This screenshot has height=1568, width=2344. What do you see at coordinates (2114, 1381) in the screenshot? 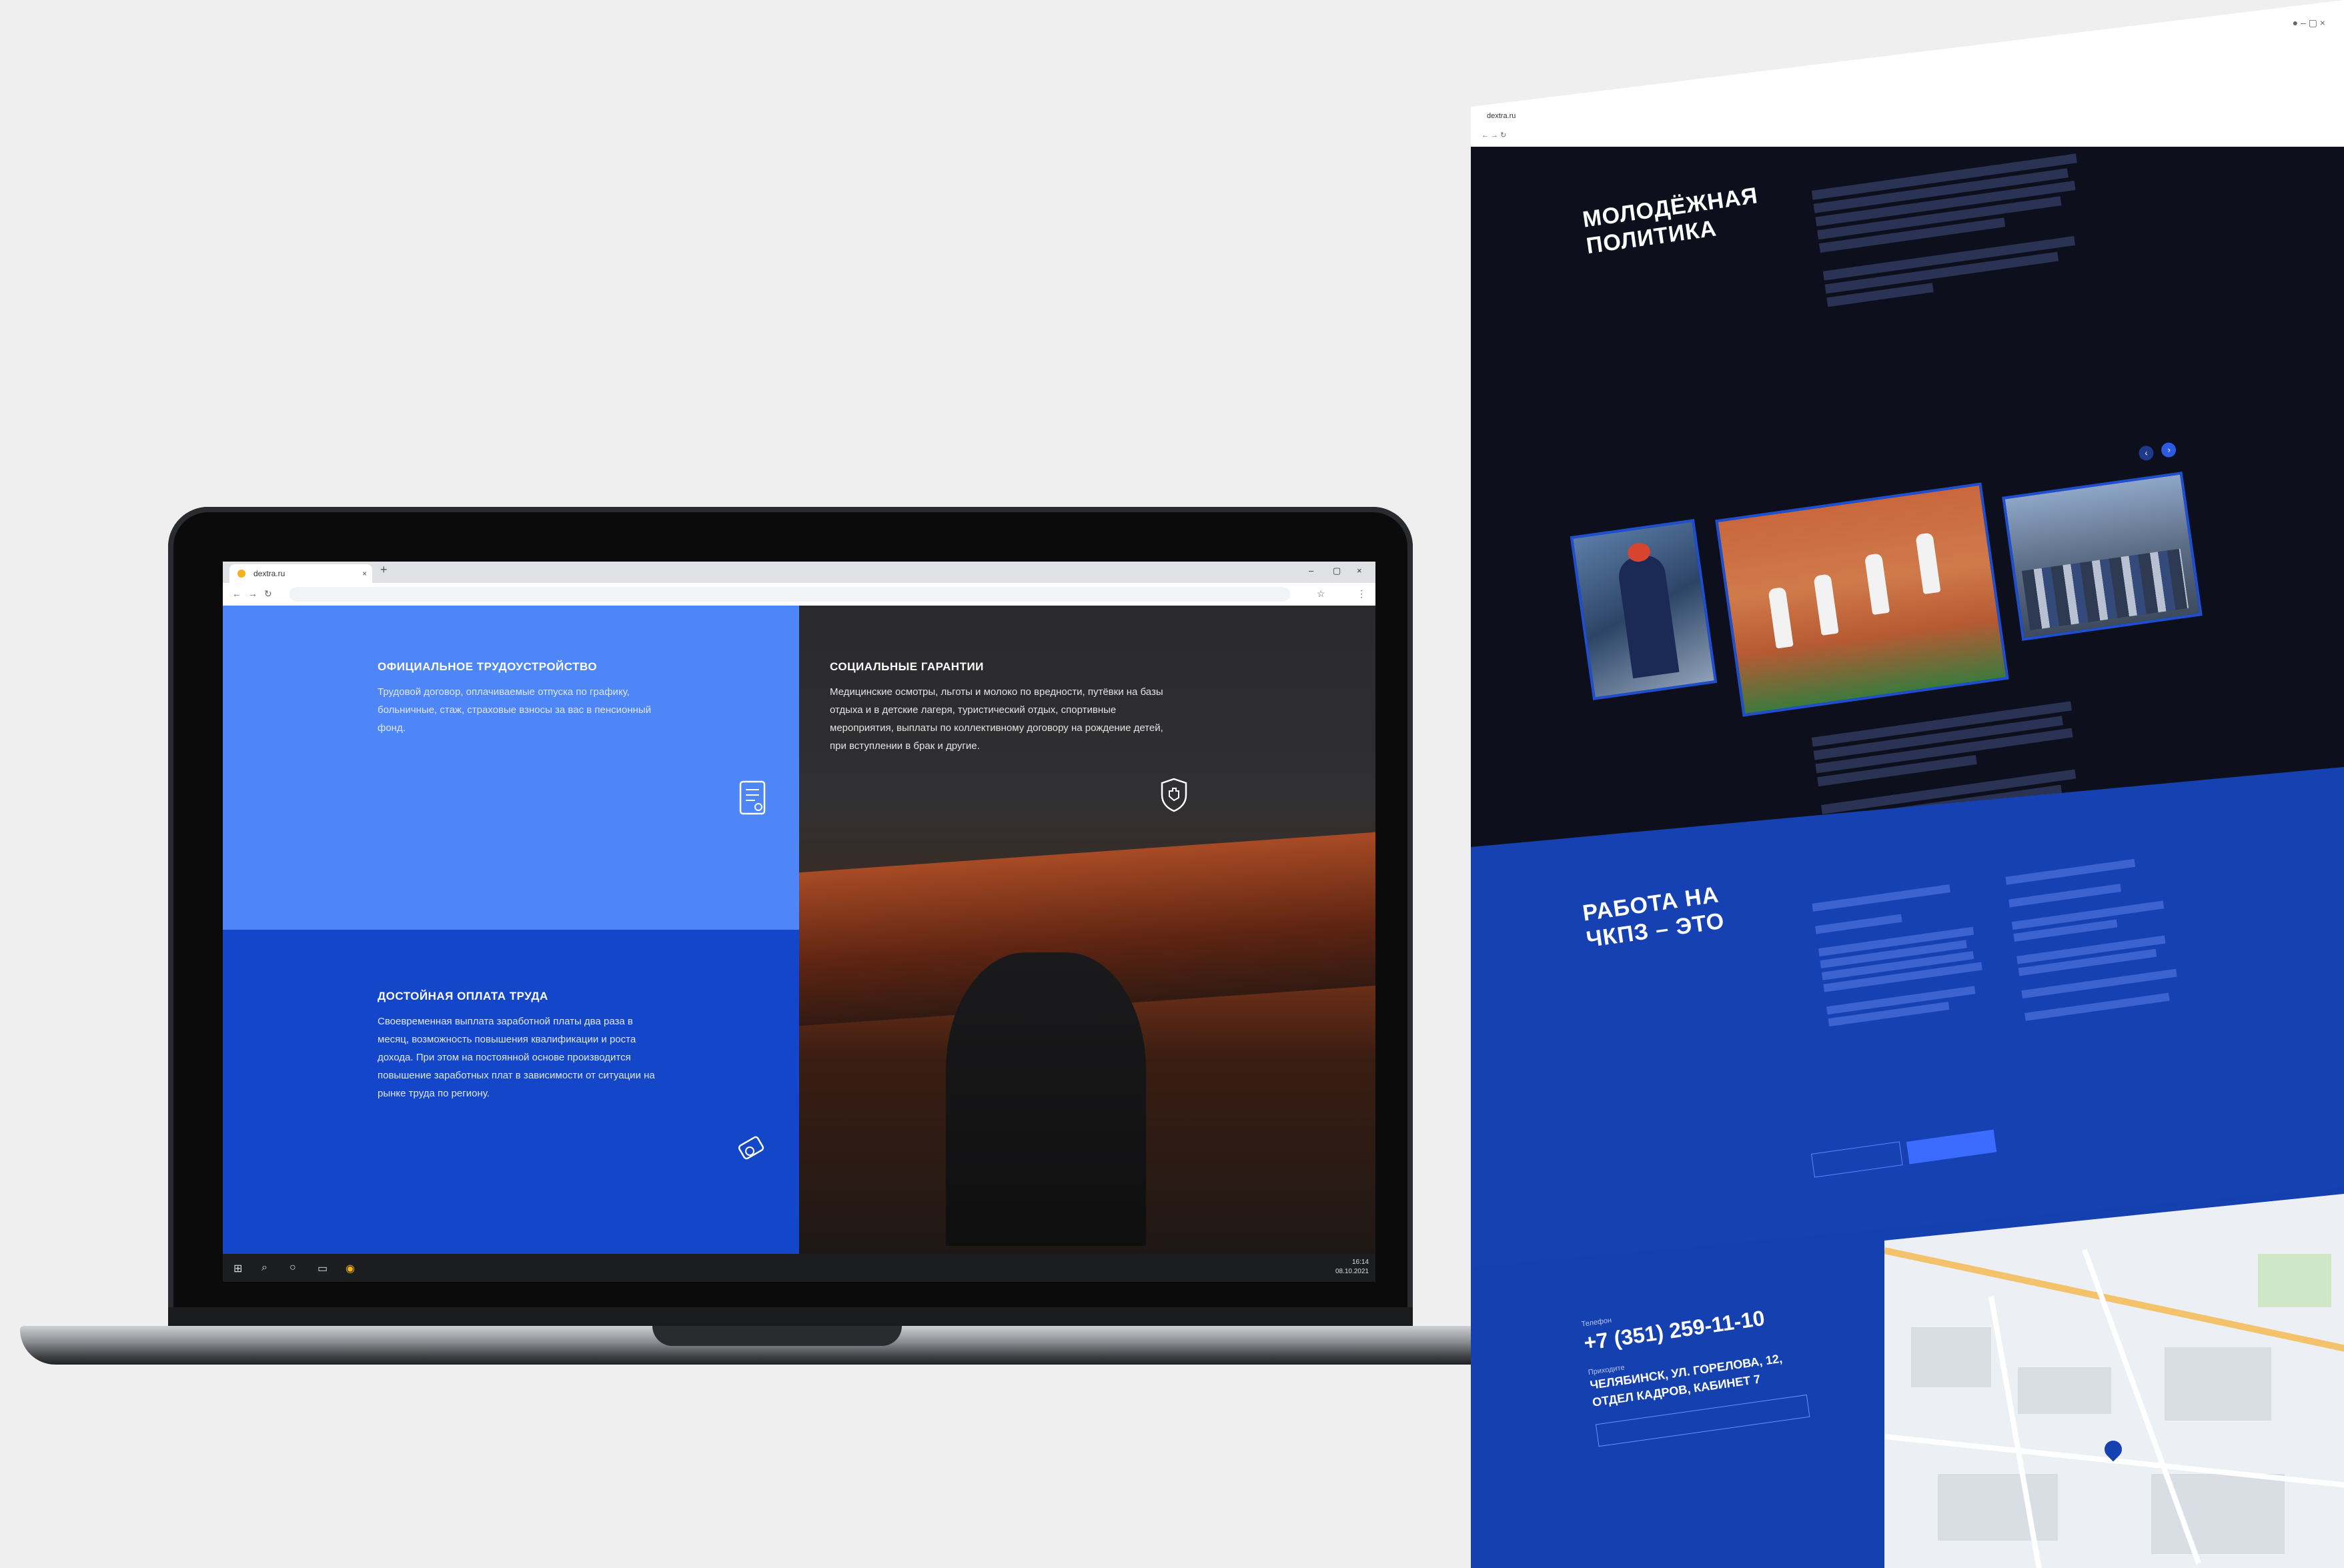
I see `map-widget` at bounding box center [2114, 1381].